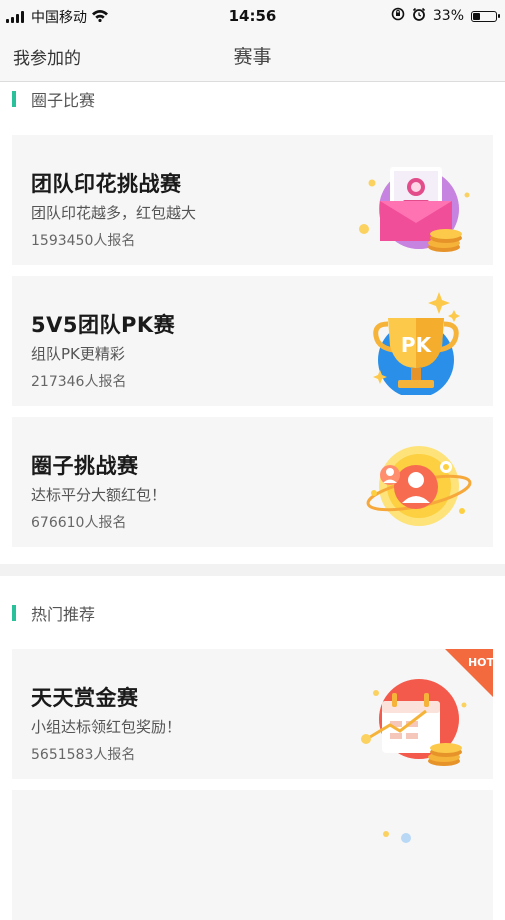 This screenshot has width=505, height=920. What do you see at coordinates (63, 100) in the screenshot?
I see `section-title: 圈子比赛` at bounding box center [63, 100].